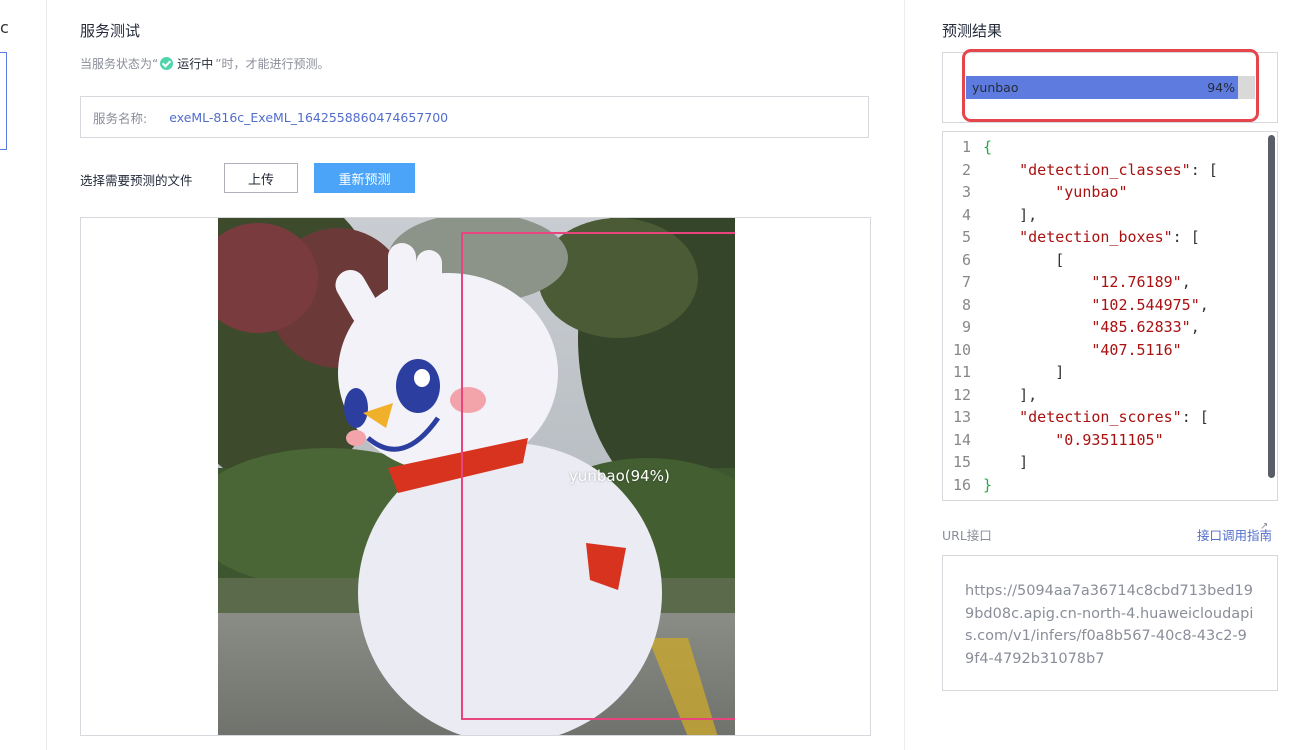 The height and width of the screenshot is (750, 1299). I want to click on url-interface-label: URL接口, so click(967, 535).